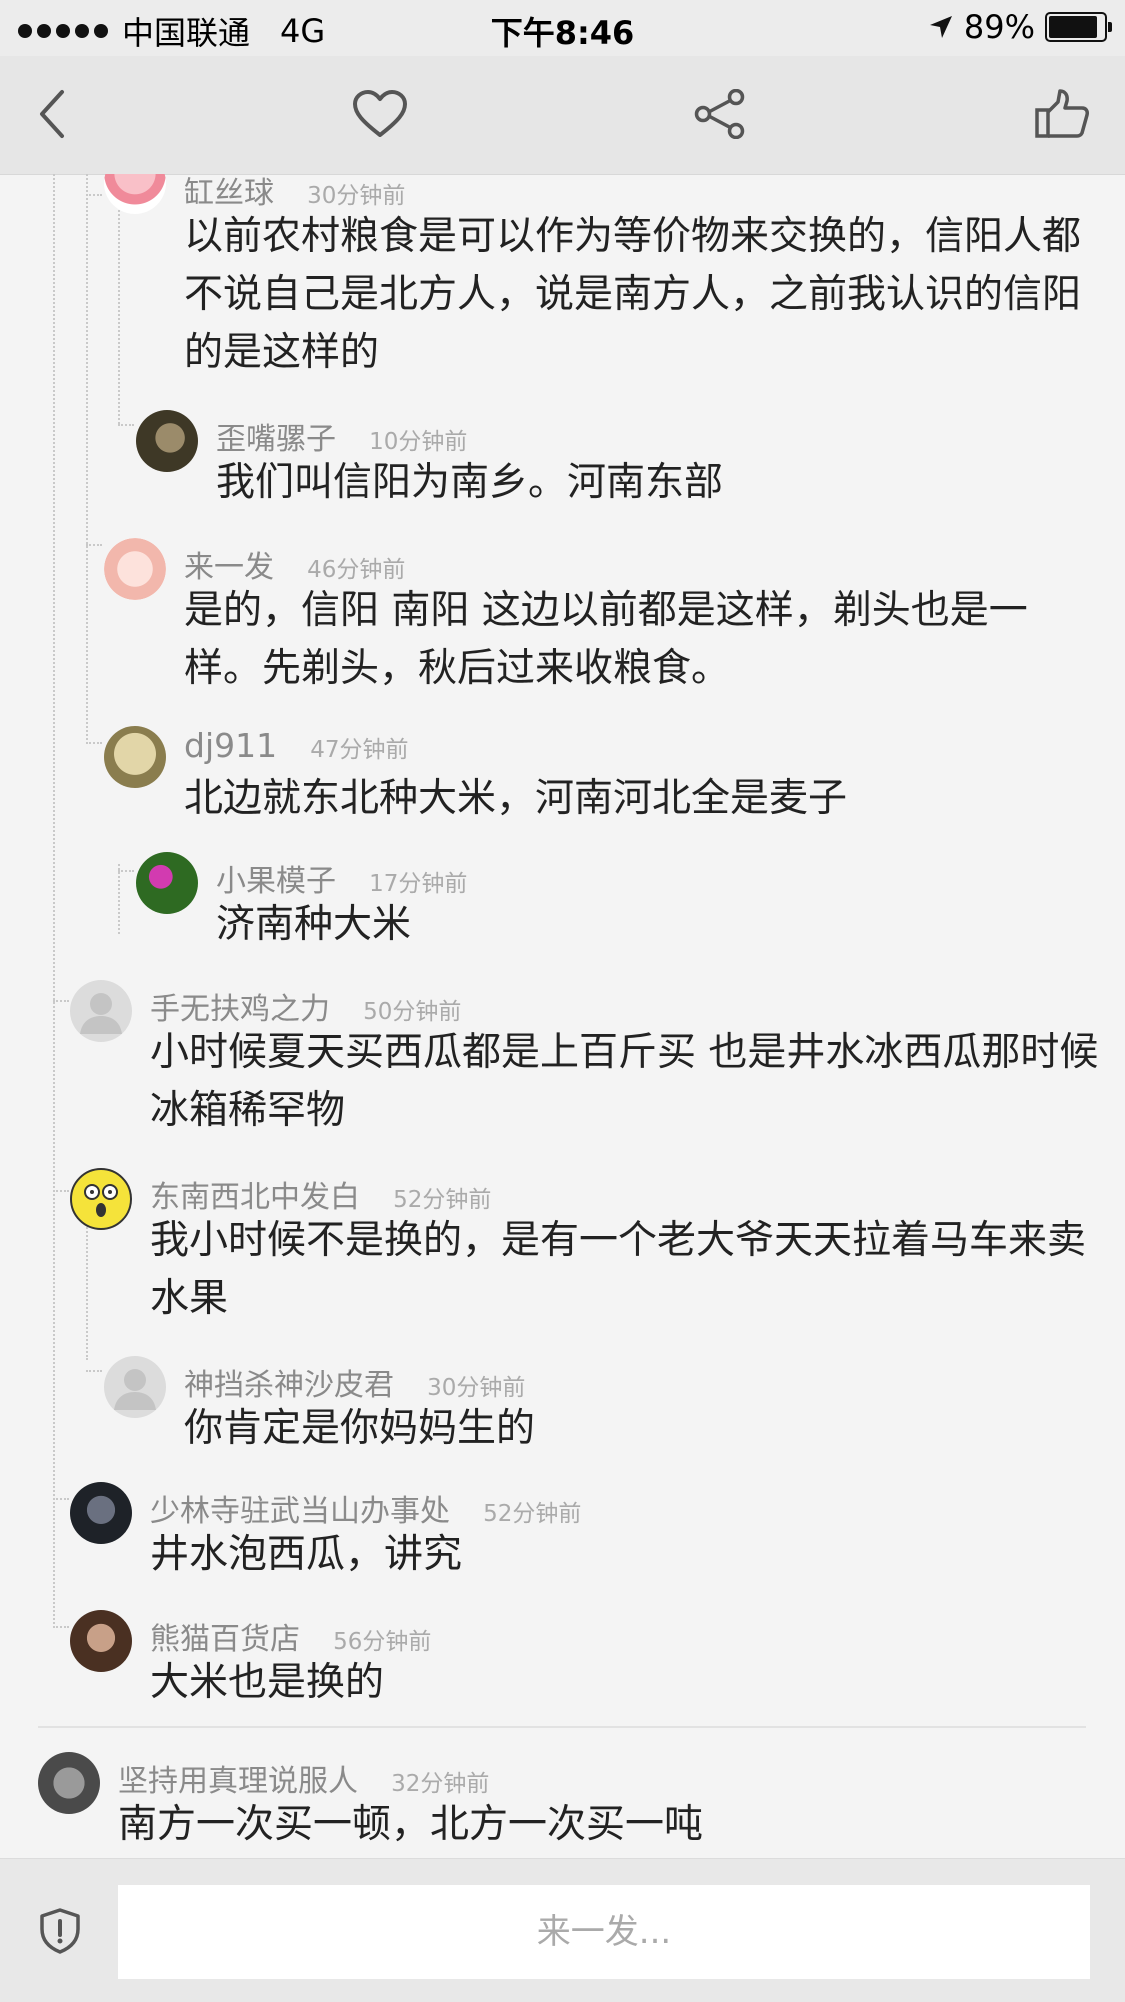 The image size is (1125, 2002). Describe the element at coordinates (625, 1683) in the screenshot. I see `comment-text: 大米也是换的` at that location.